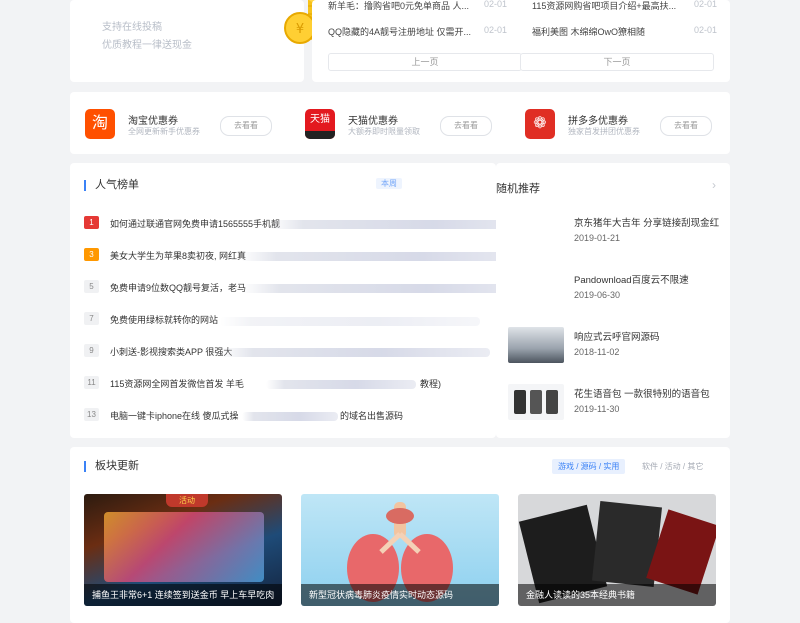 The image size is (800, 623). I want to click on rank-number: 9, so click(91, 350).